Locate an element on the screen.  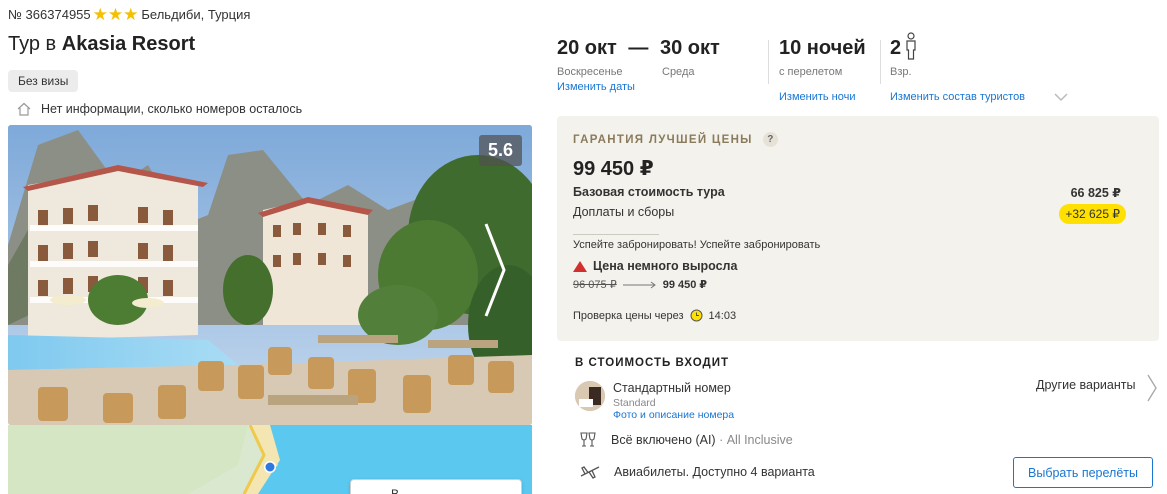
rating-badge: 5.6 is located at coordinates (500, 150).